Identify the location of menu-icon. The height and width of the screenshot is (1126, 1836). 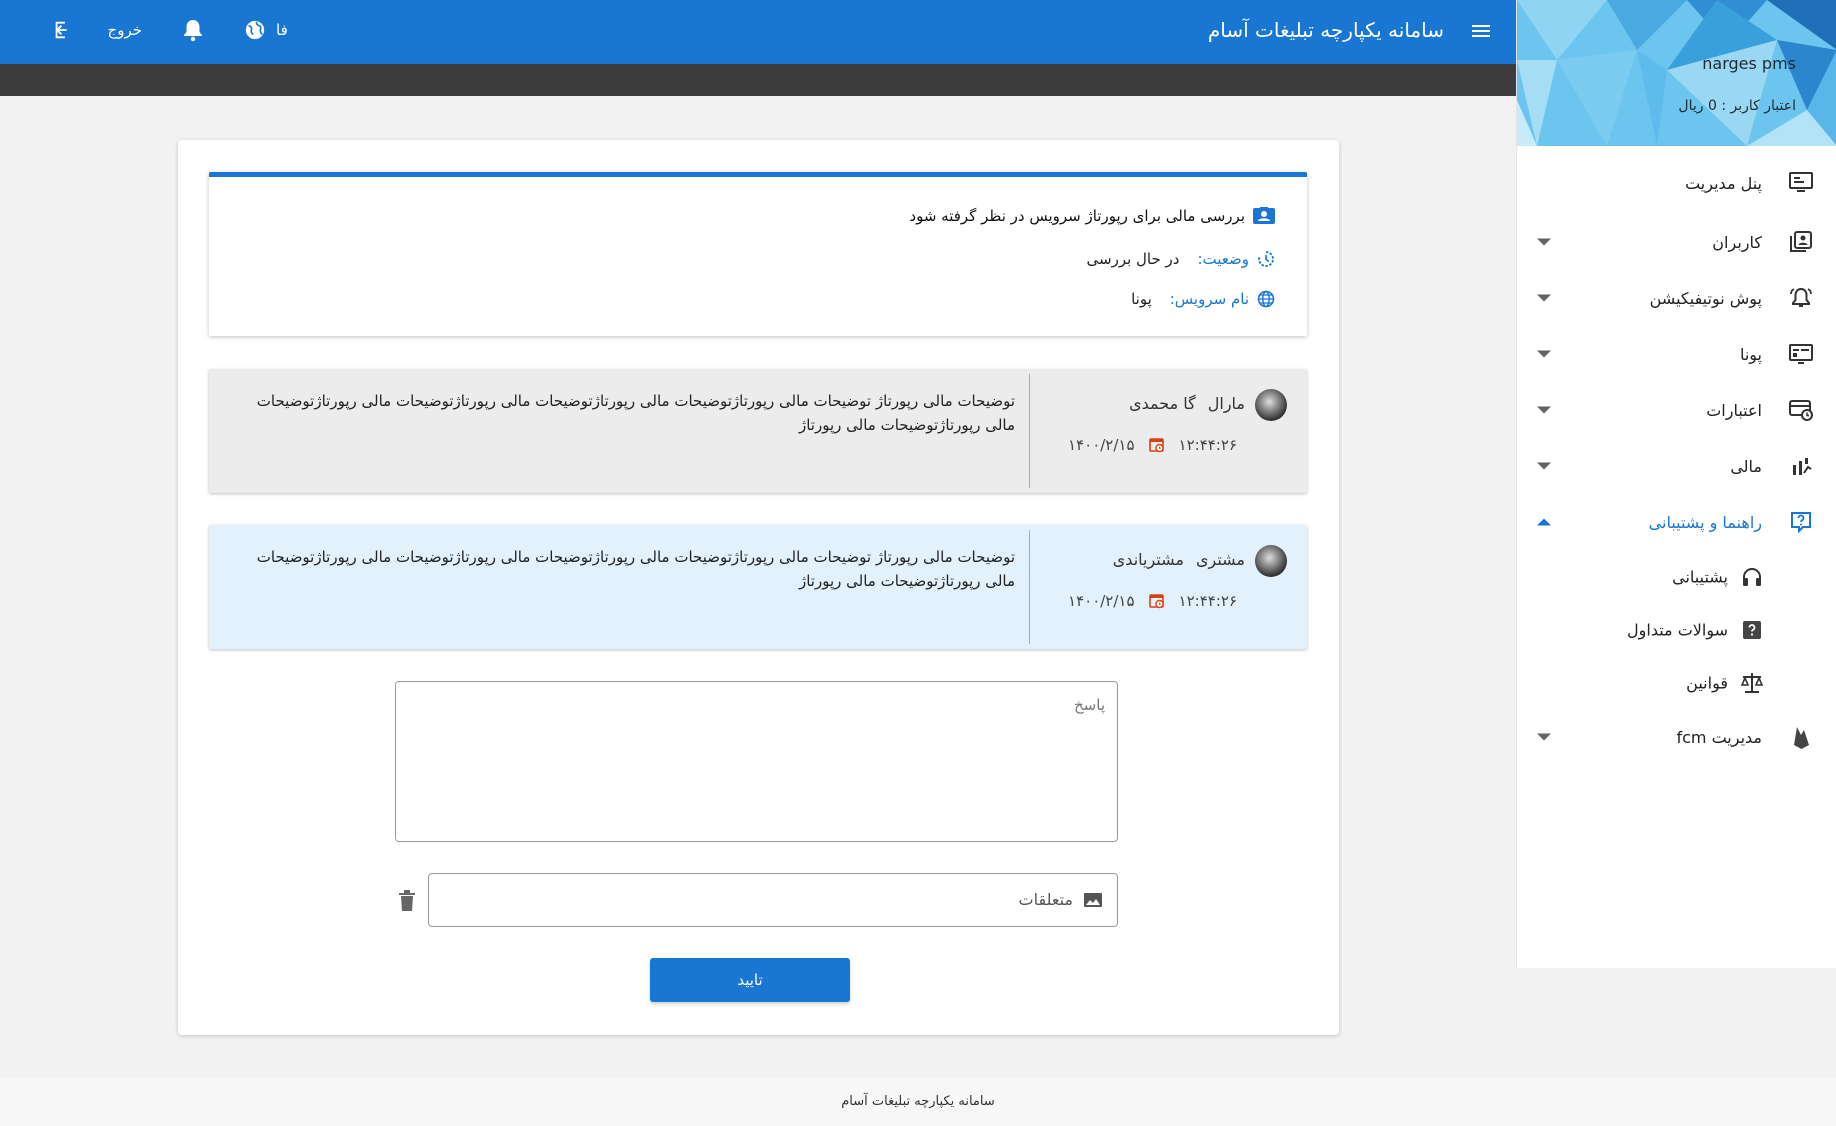
(1481, 31).